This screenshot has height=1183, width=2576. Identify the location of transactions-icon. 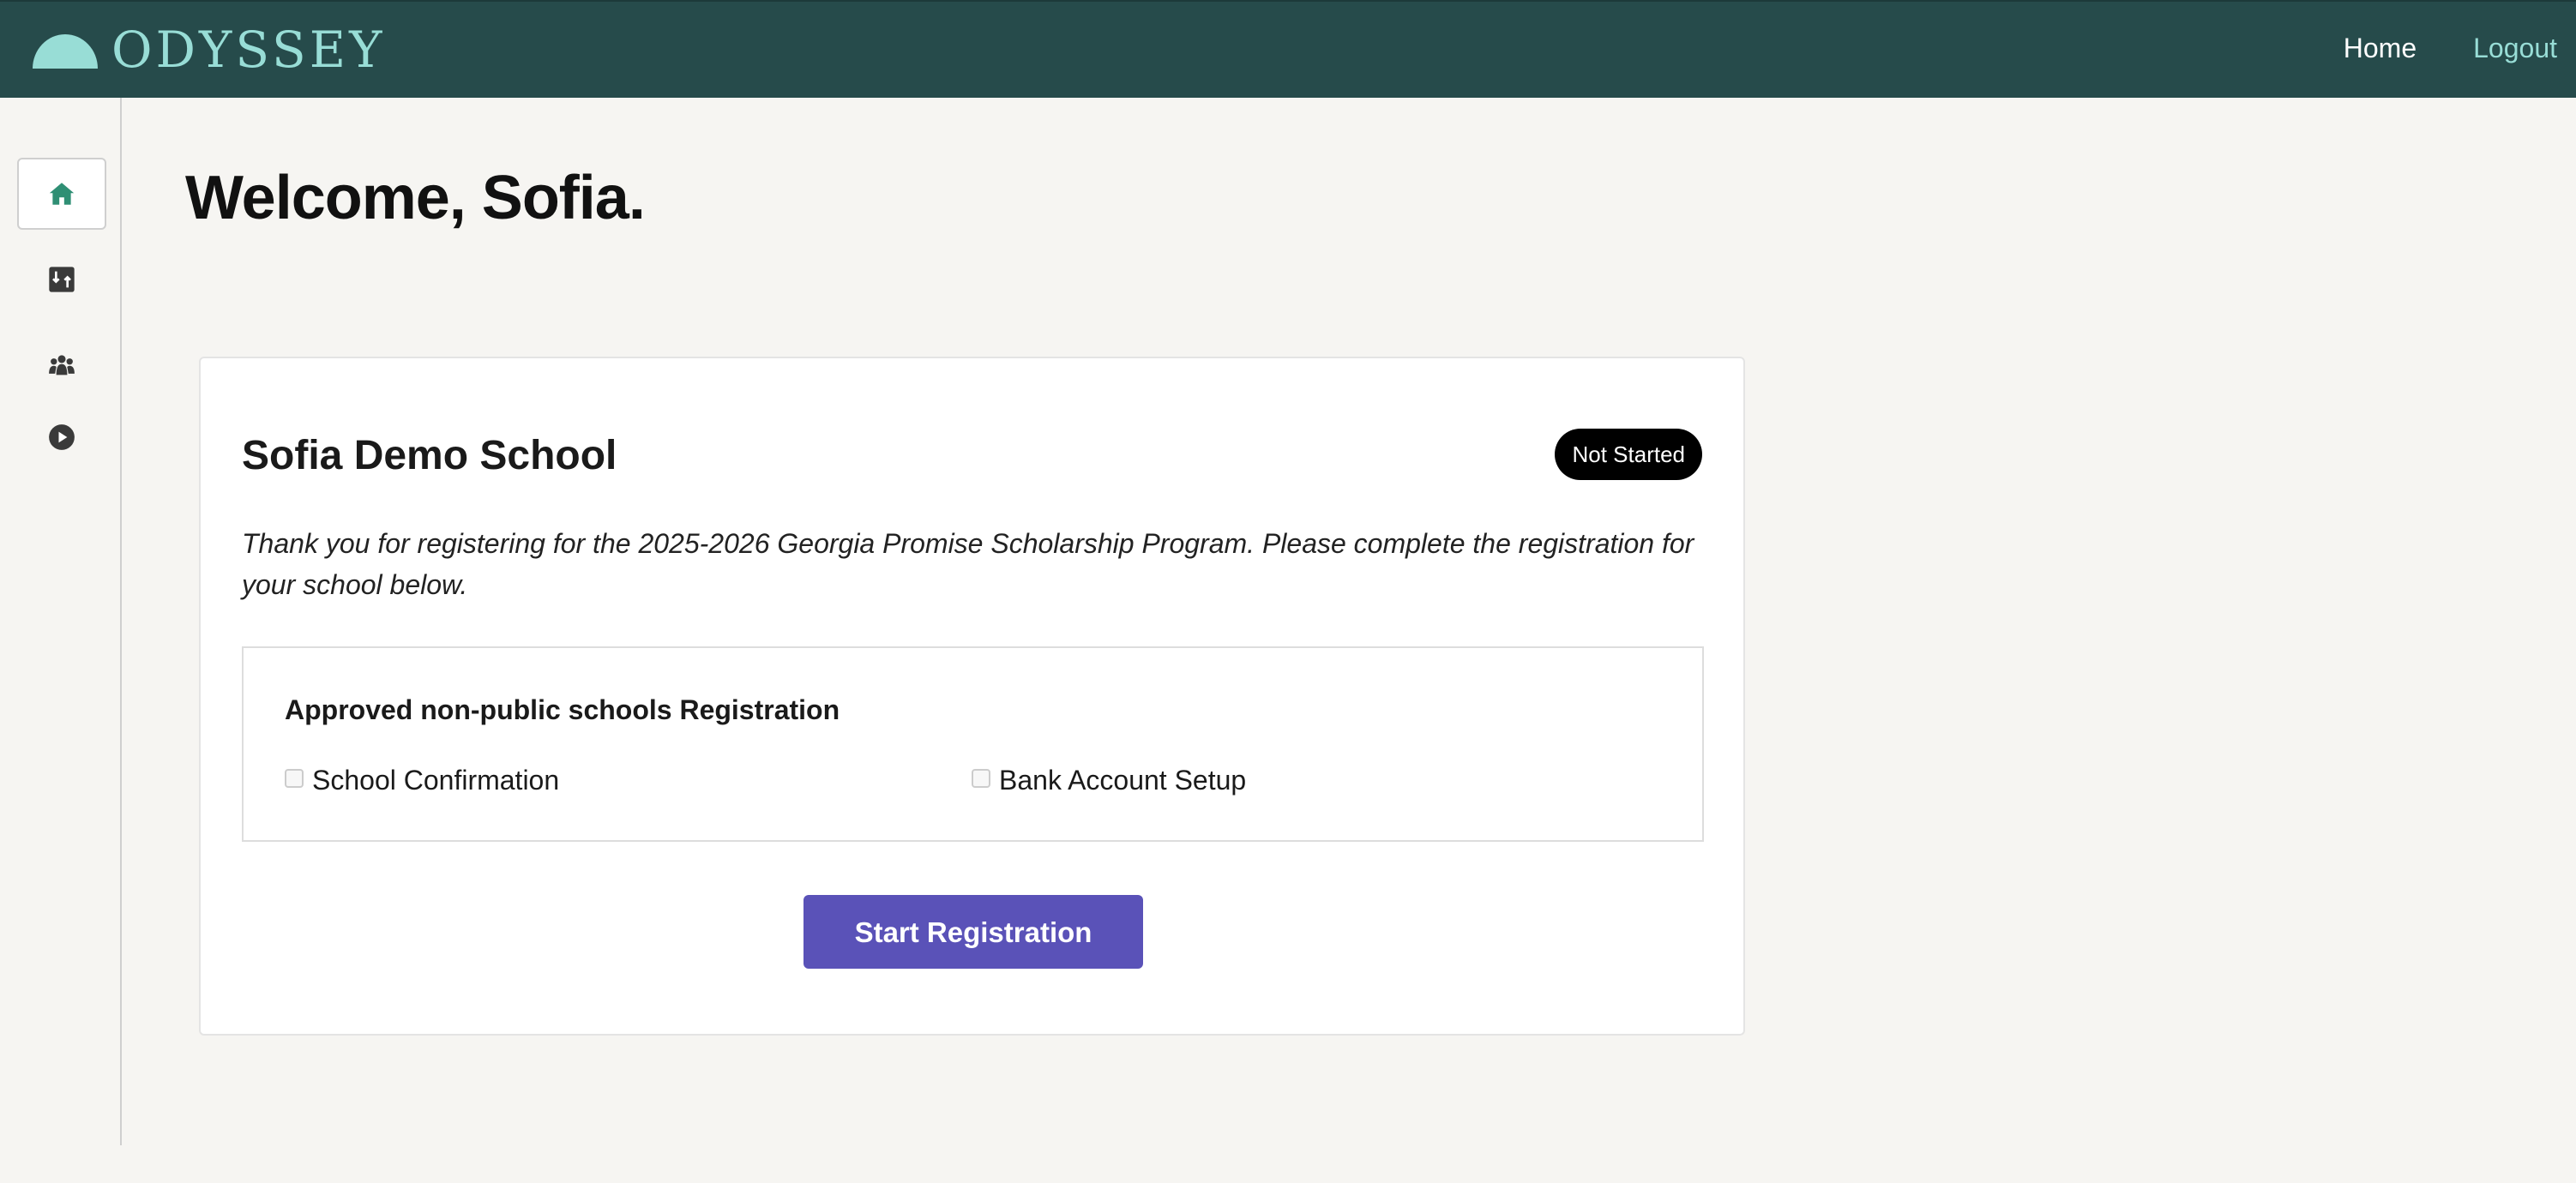
(62, 280).